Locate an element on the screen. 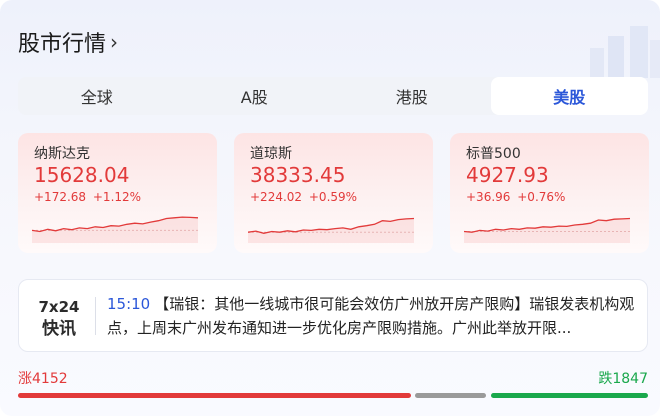 This screenshot has width=660, height=416. tab-a-share: A股 is located at coordinates (255, 96).